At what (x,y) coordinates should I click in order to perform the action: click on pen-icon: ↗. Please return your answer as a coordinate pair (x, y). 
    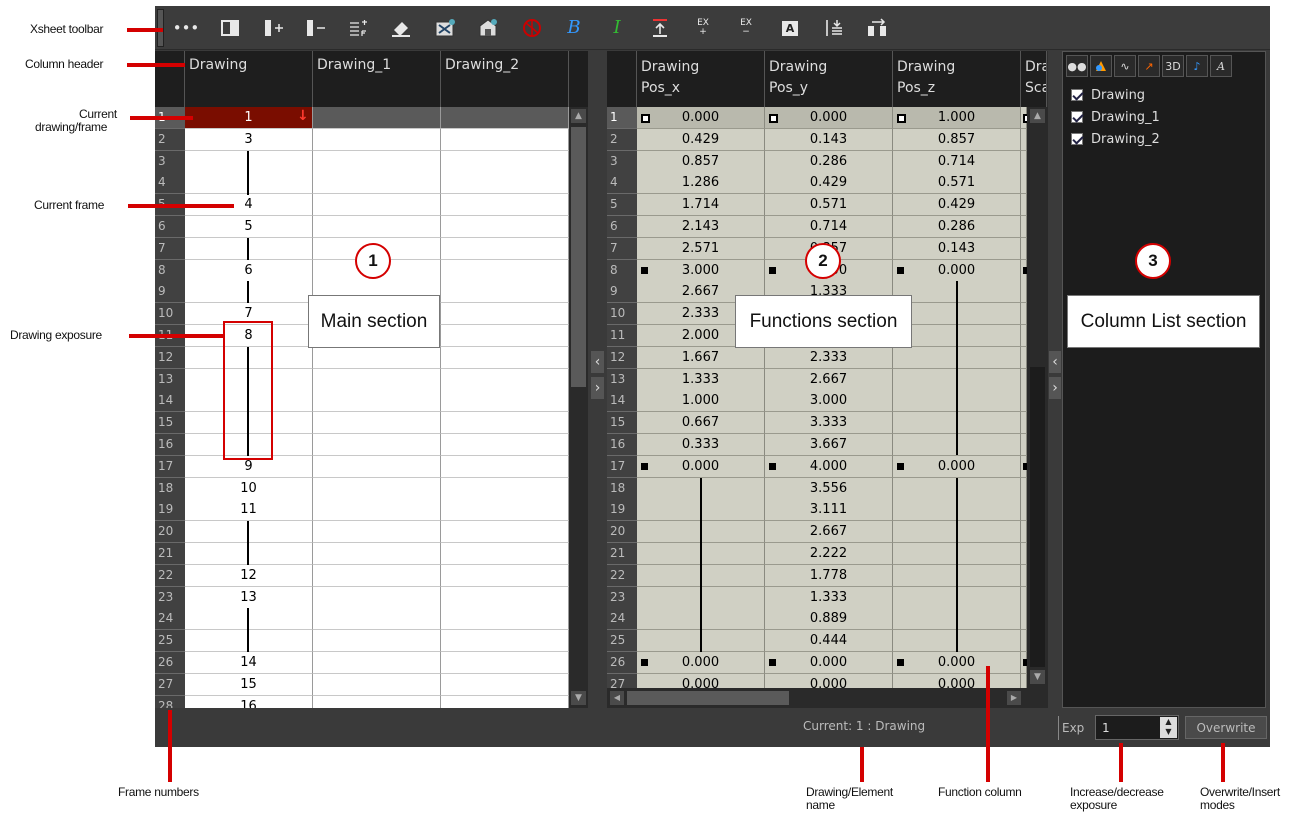
    Looking at the image, I should click on (1149, 66).